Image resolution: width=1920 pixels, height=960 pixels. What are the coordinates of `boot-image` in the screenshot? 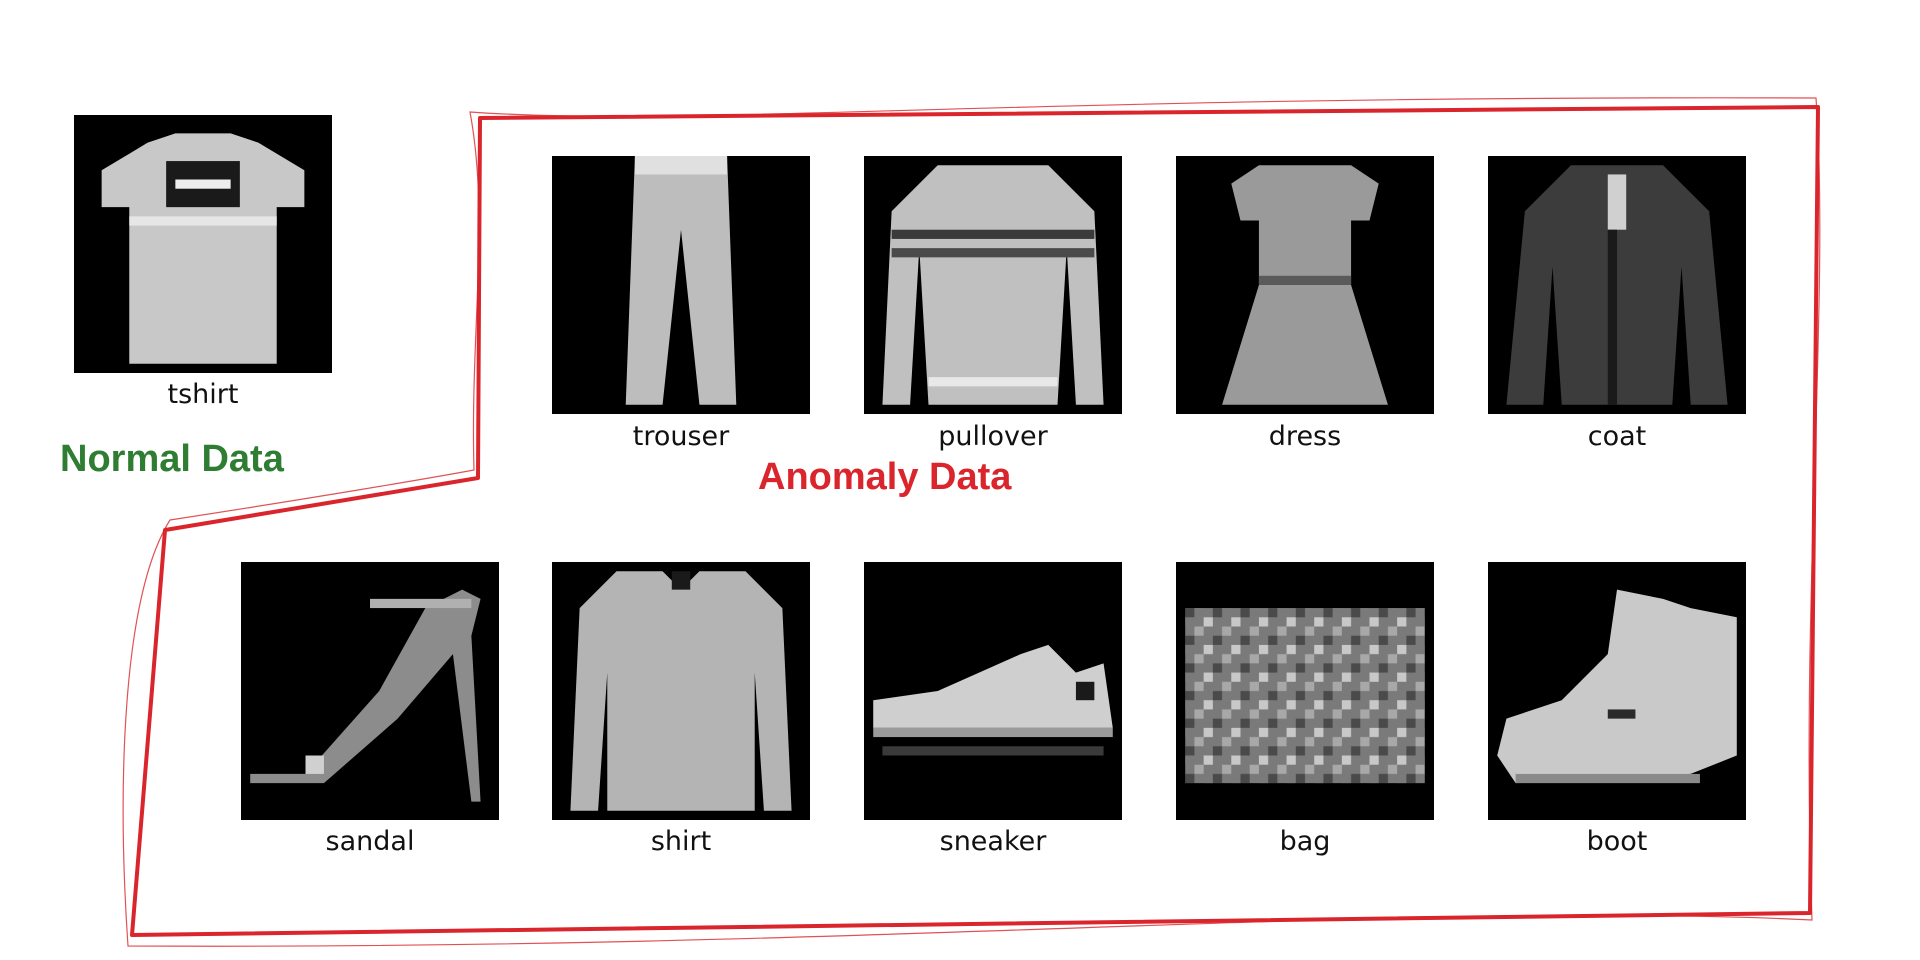 It's located at (1617, 691).